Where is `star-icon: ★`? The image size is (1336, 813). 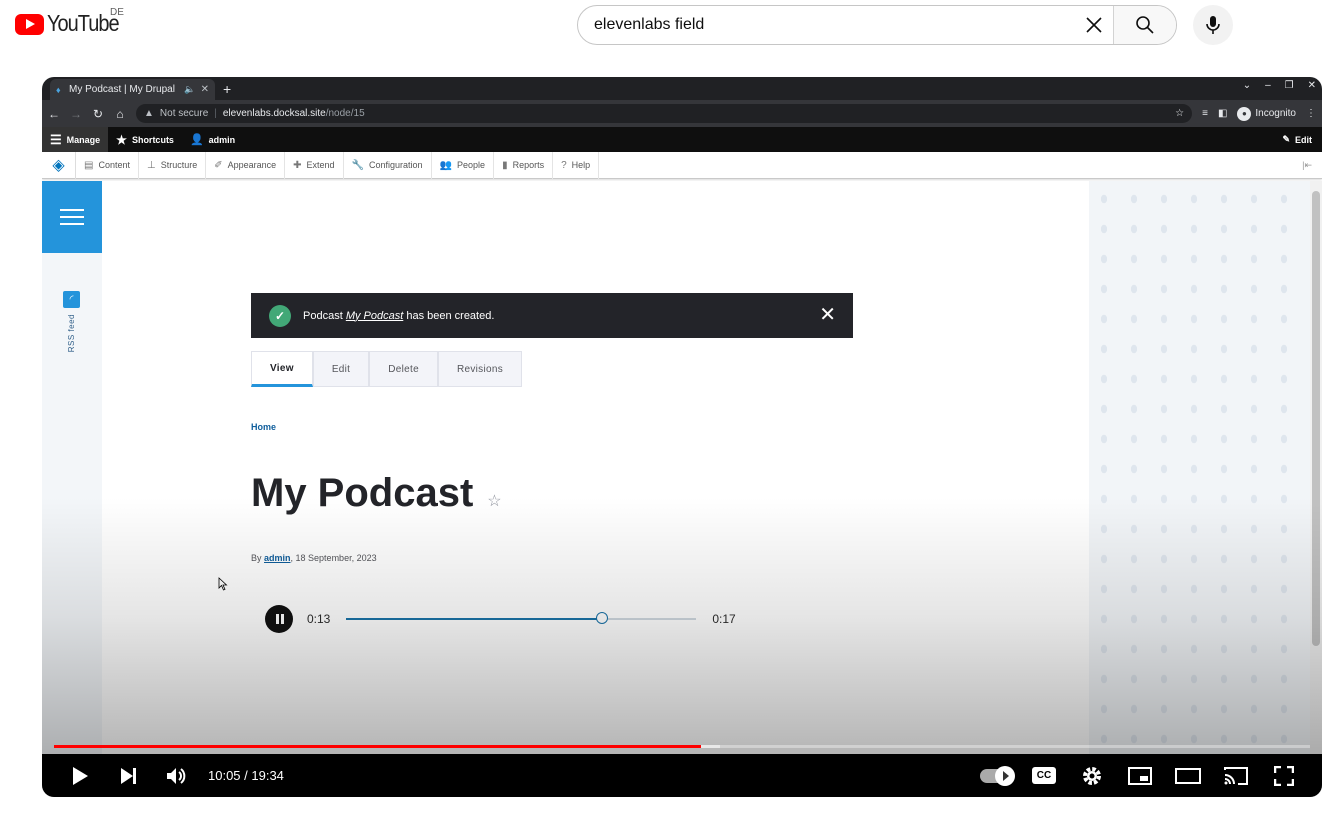
star-icon: ★ is located at coordinates (121, 139).